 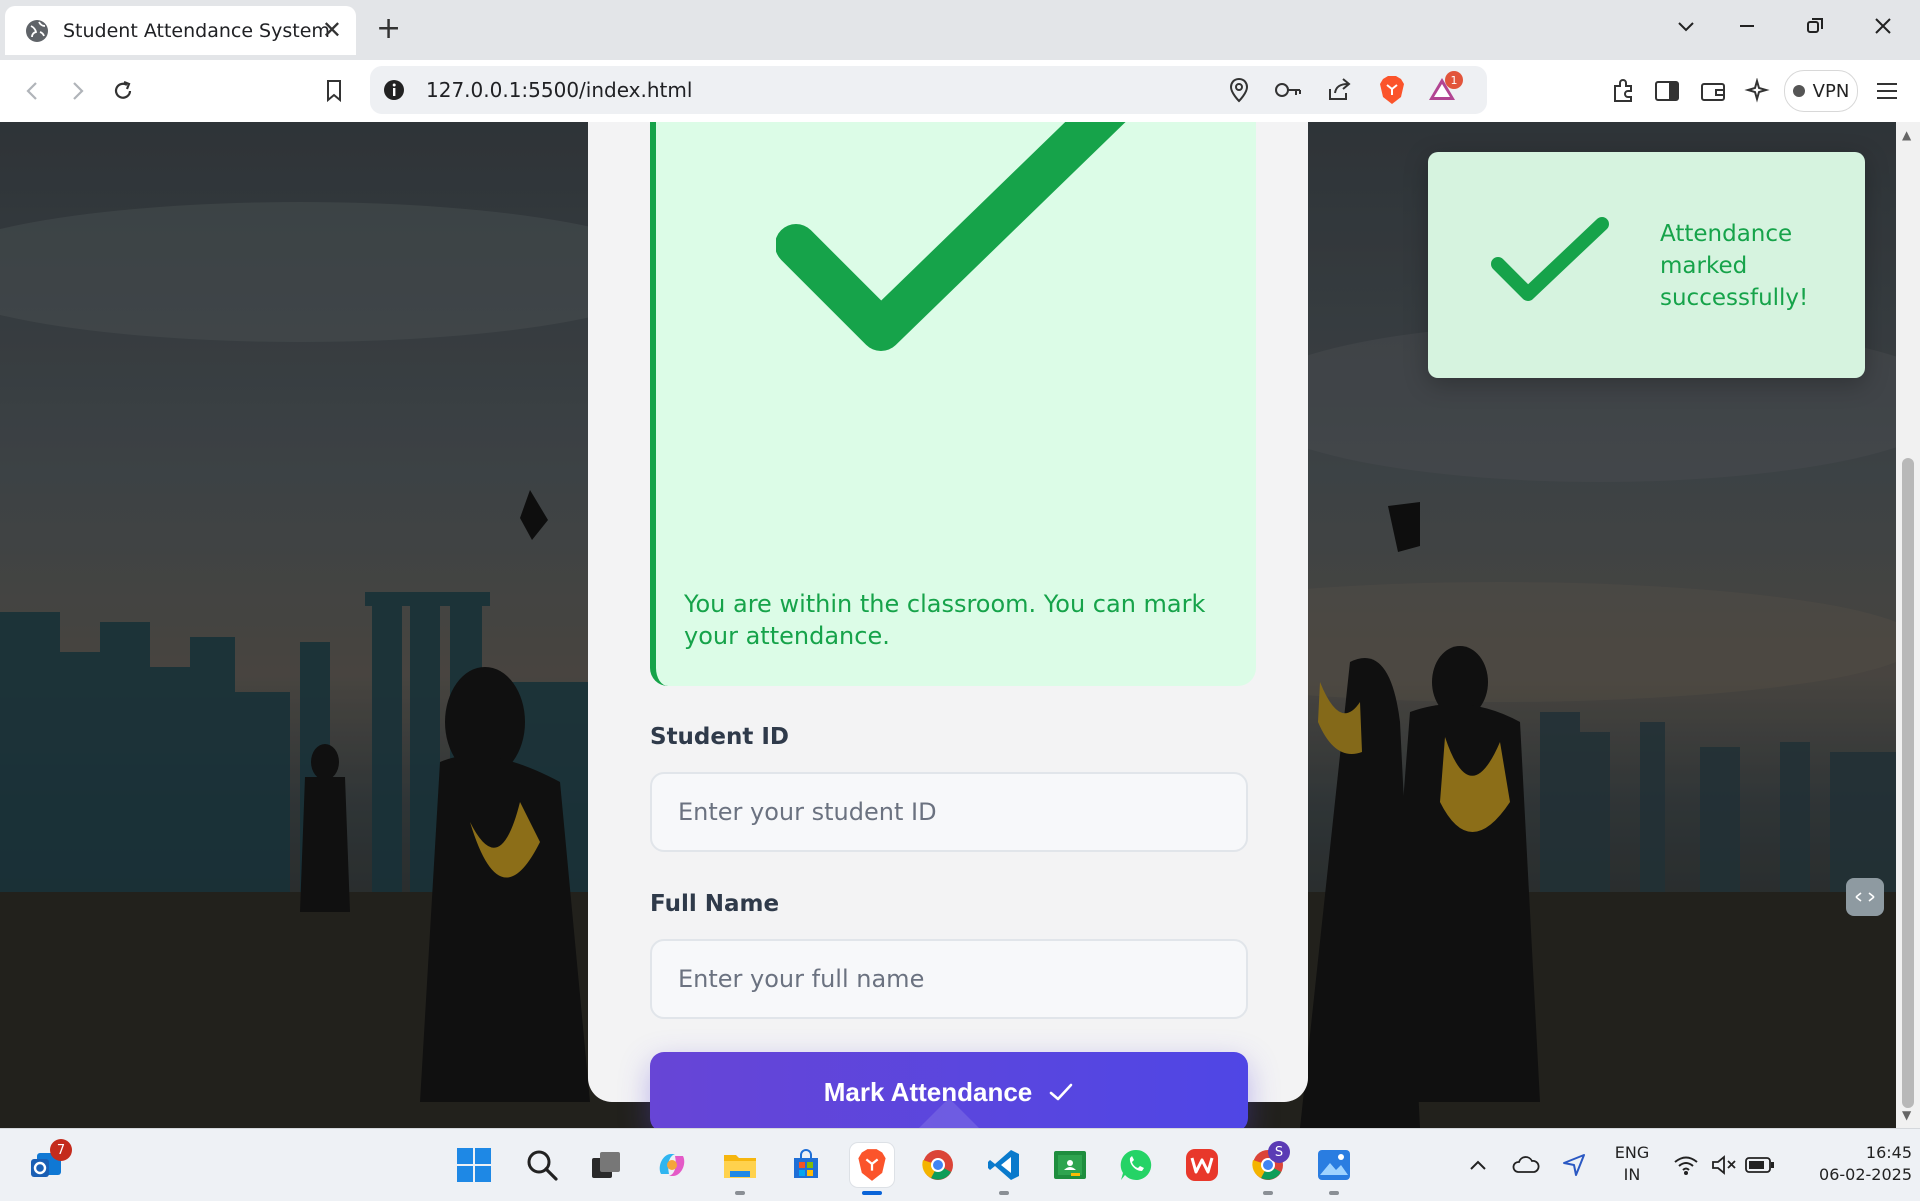 What do you see at coordinates (720, 737) in the screenshot?
I see `student-id-label: Student ID` at bounding box center [720, 737].